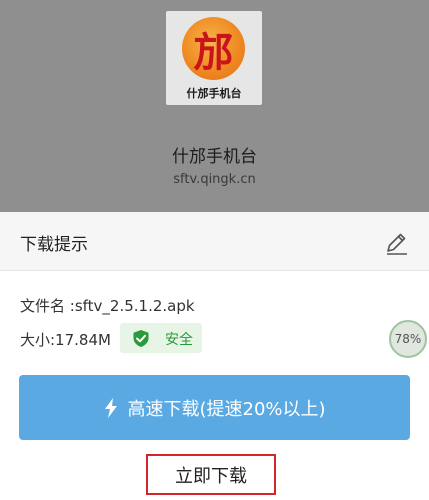 The image size is (429, 500). What do you see at coordinates (214, 241) in the screenshot?
I see `sheet-header: 下载提示` at bounding box center [214, 241].